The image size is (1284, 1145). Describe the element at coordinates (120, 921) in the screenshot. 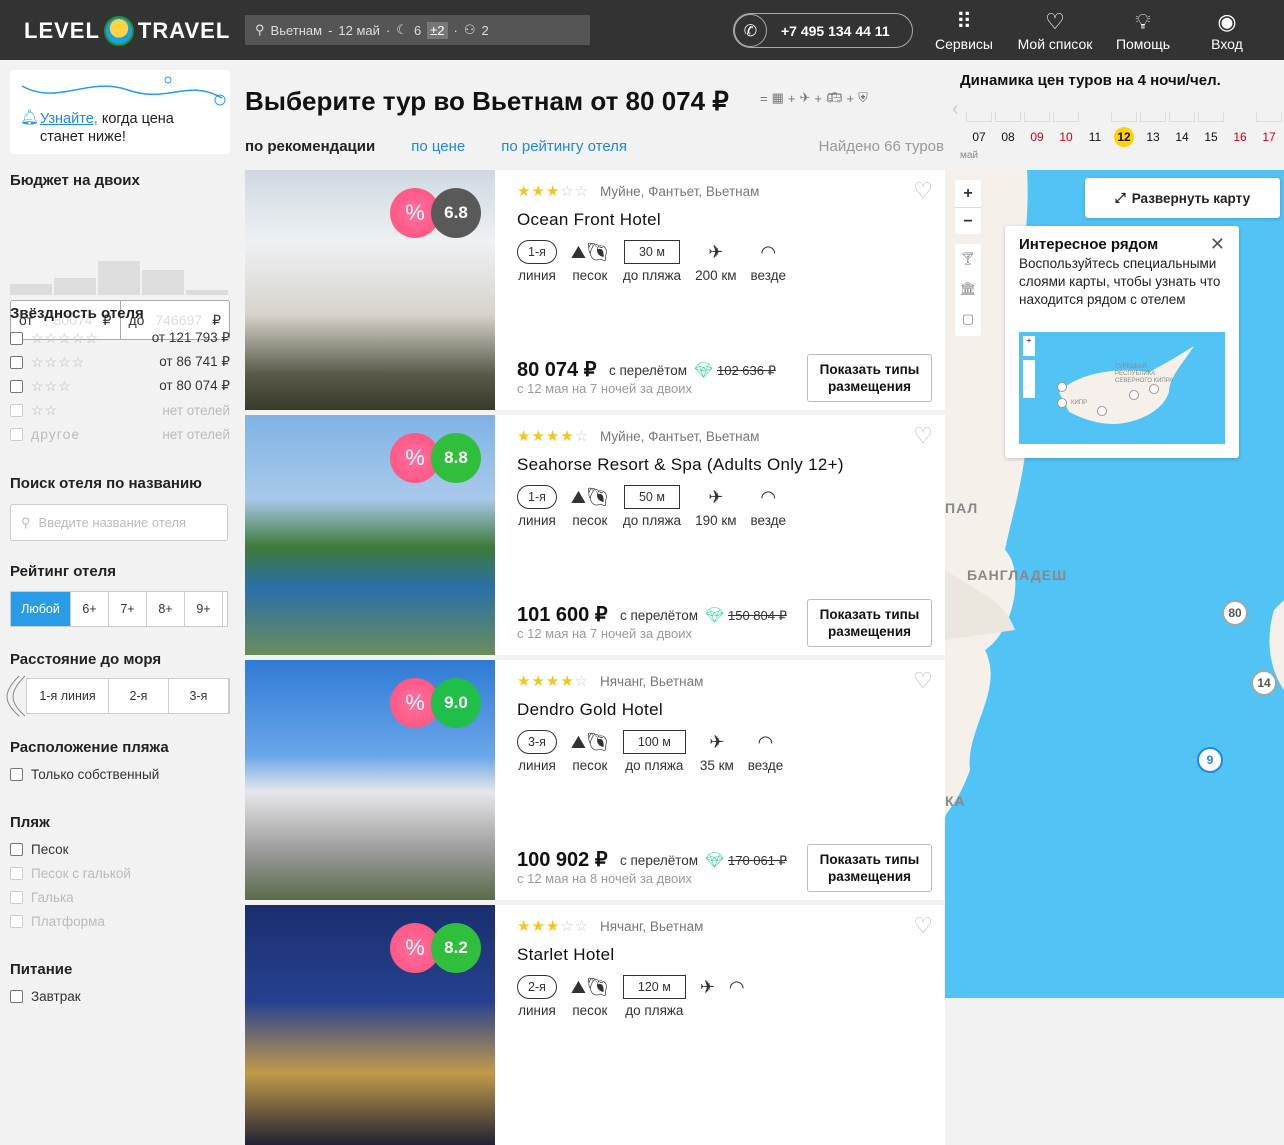

I see `beach-filter-option: Платформа` at that location.